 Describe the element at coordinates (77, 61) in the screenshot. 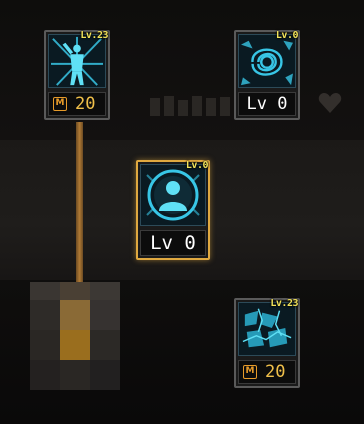

I see `figure-burst-icon` at that location.